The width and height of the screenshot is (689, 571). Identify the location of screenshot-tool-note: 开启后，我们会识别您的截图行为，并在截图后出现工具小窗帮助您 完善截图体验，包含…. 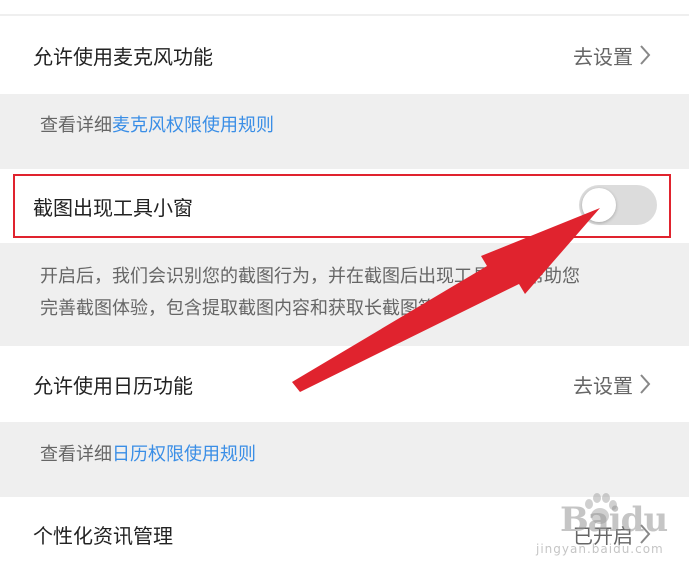
(310, 293).